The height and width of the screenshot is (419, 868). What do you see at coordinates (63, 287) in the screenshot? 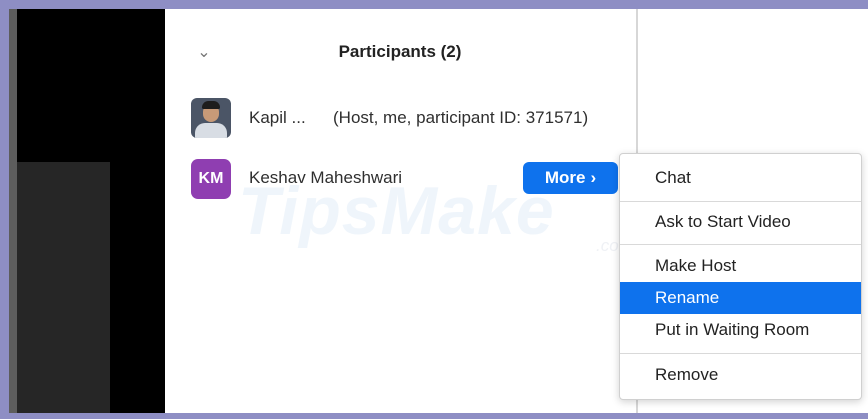
I see `video-tile` at bounding box center [63, 287].